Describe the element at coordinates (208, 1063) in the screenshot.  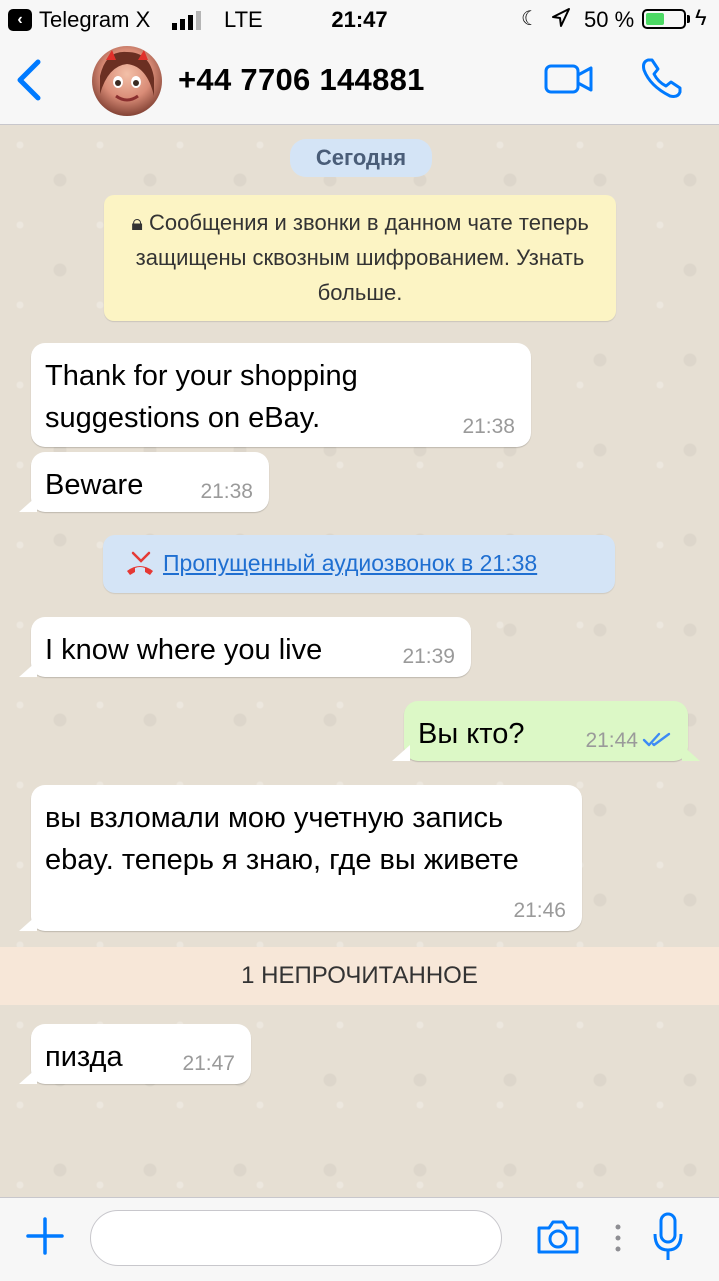
I see `message-time: 21:47` at that location.